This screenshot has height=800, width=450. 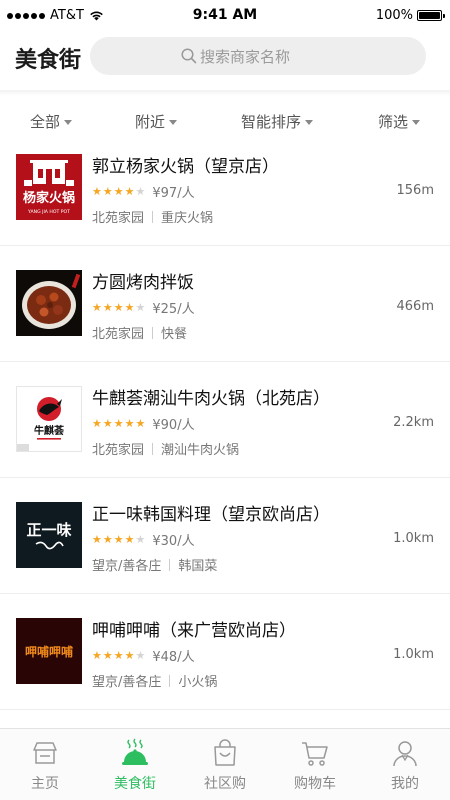 What do you see at coordinates (173, 541) in the screenshot?
I see `price-per-person: ¥30/人` at bounding box center [173, 541].